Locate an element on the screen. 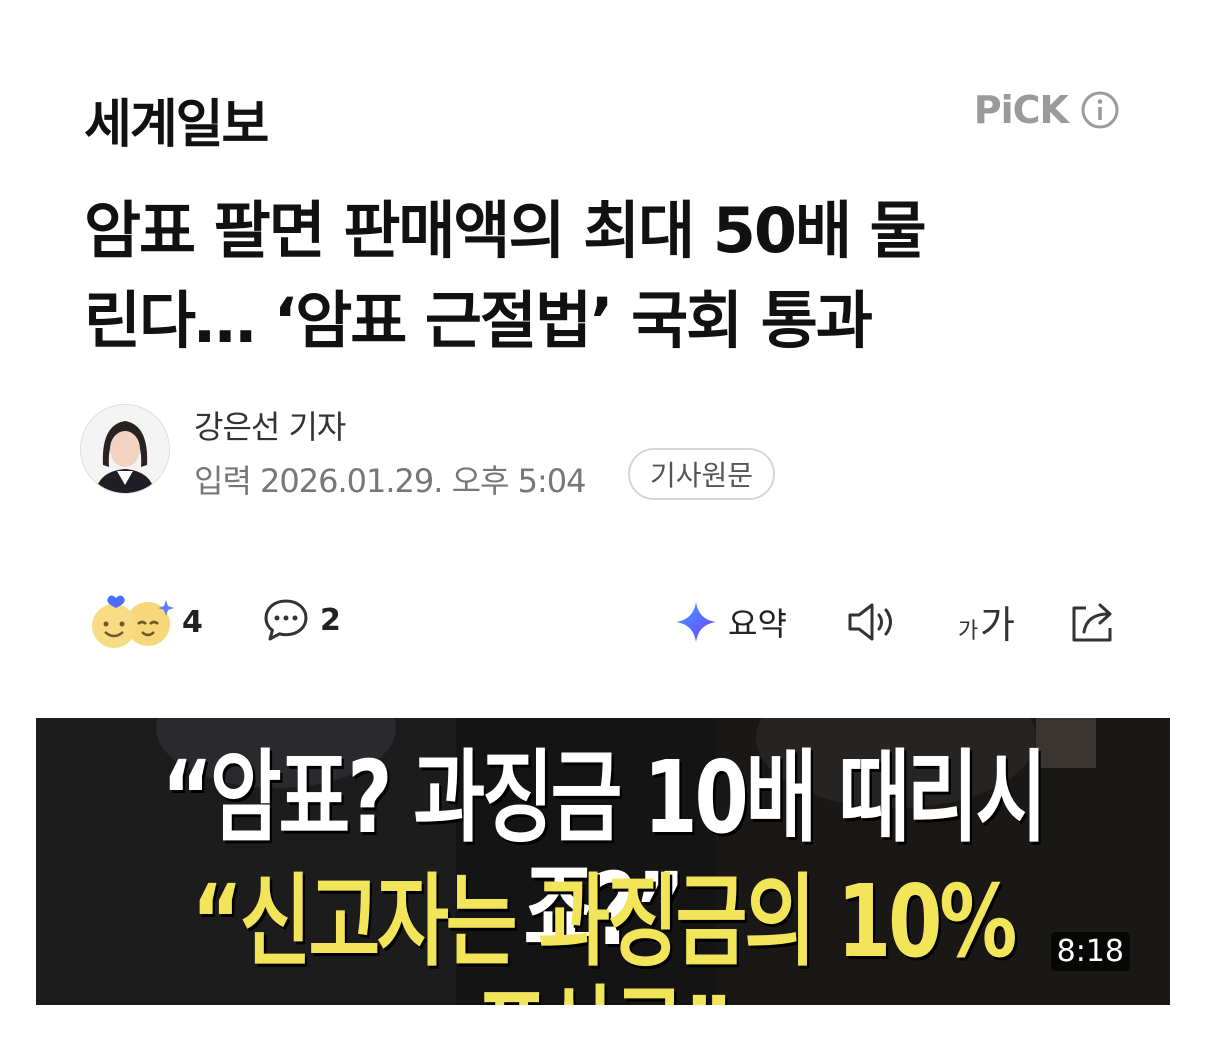 This screenshot has height=1046, width=1206. article-title: 암표 팔면 판매액의 최대 50배 물 린다… ‘암표 근절법’ 국회 통과 is located at coordinates (604, 276).